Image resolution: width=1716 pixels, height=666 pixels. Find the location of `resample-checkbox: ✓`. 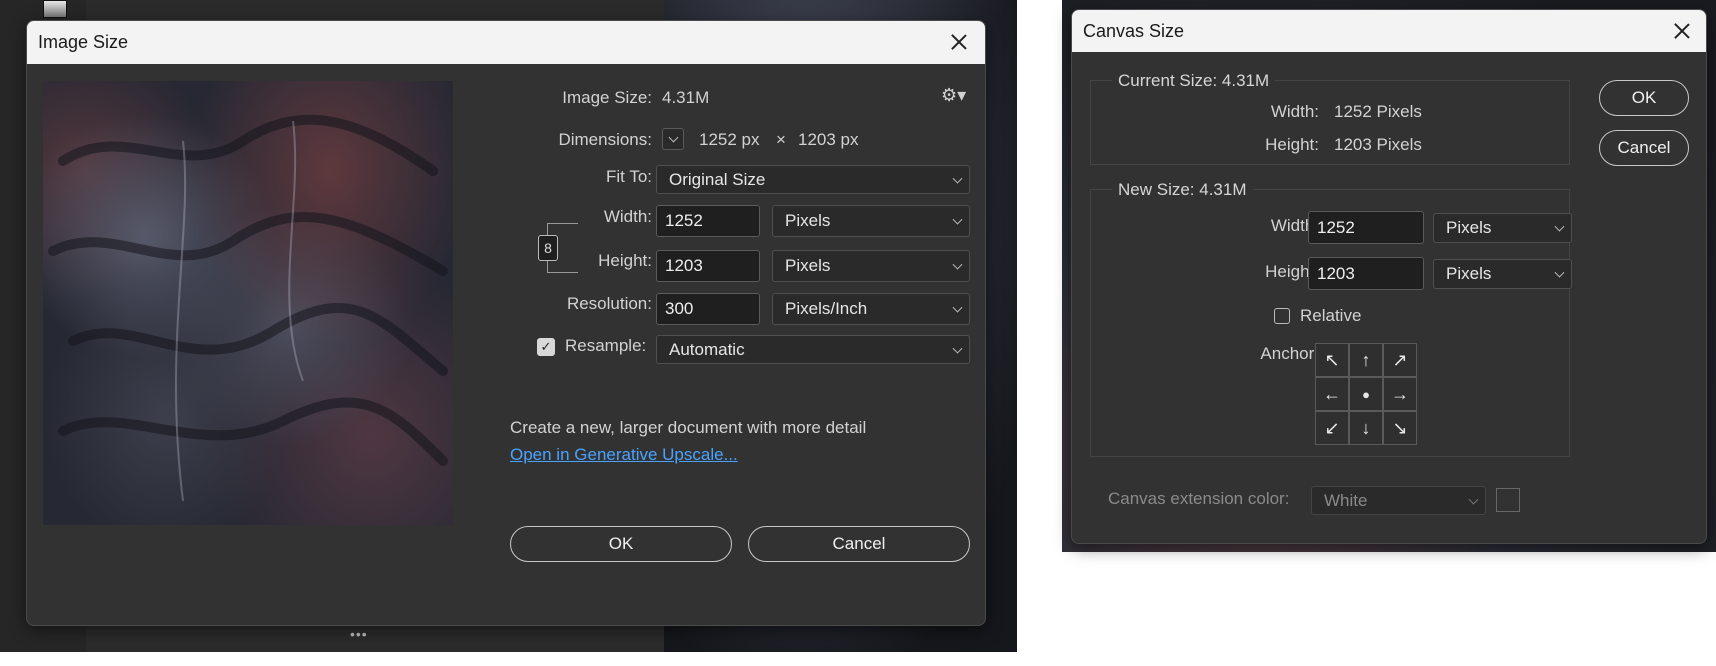

resample-checkbox: ✓ is located at coordinates (546, 347).